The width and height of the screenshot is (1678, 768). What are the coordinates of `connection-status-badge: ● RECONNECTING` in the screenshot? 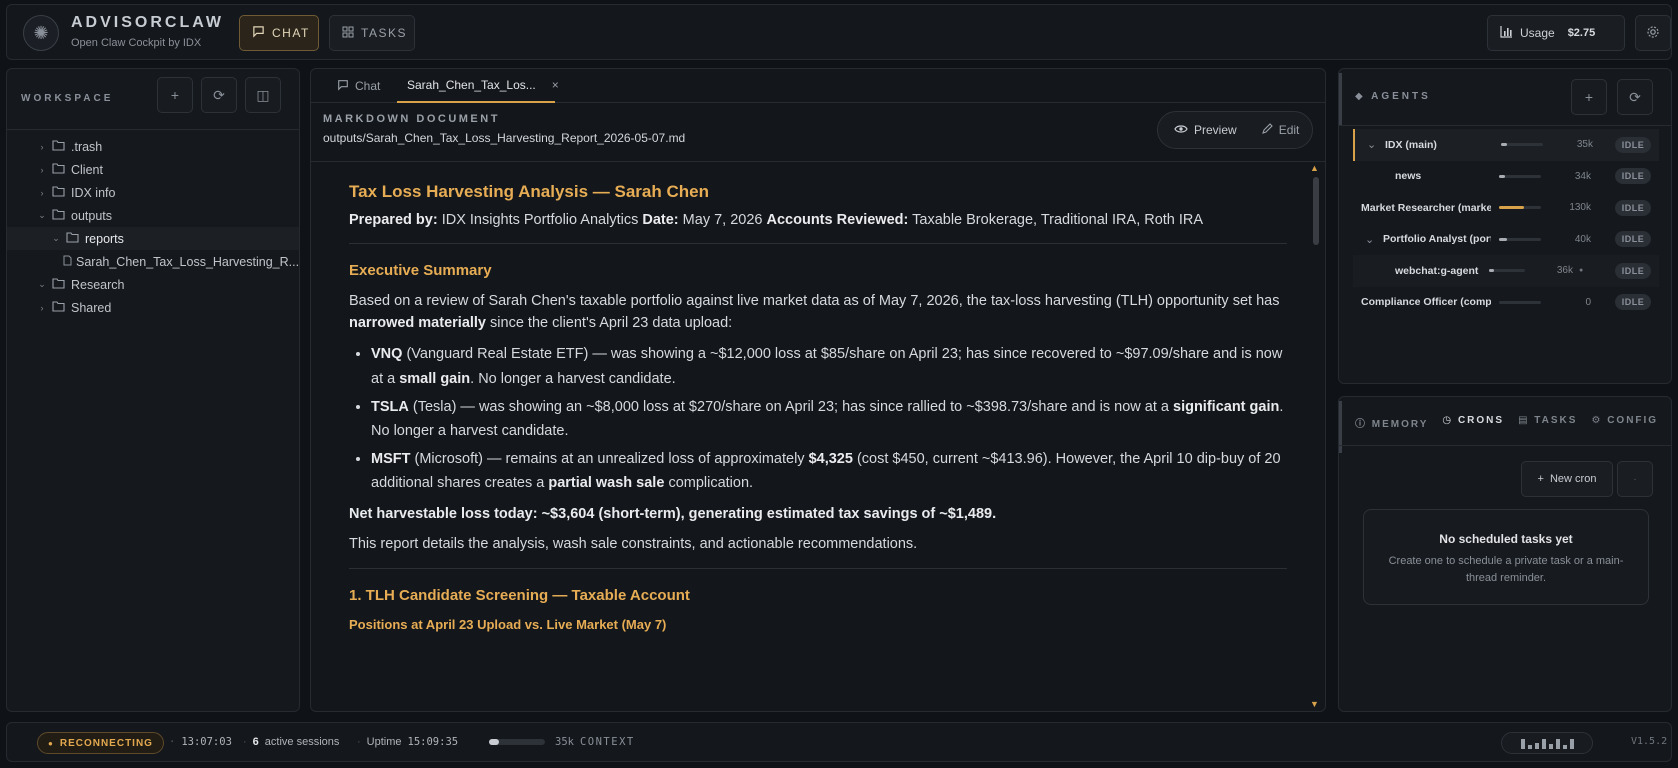 It's located at (100, 743).